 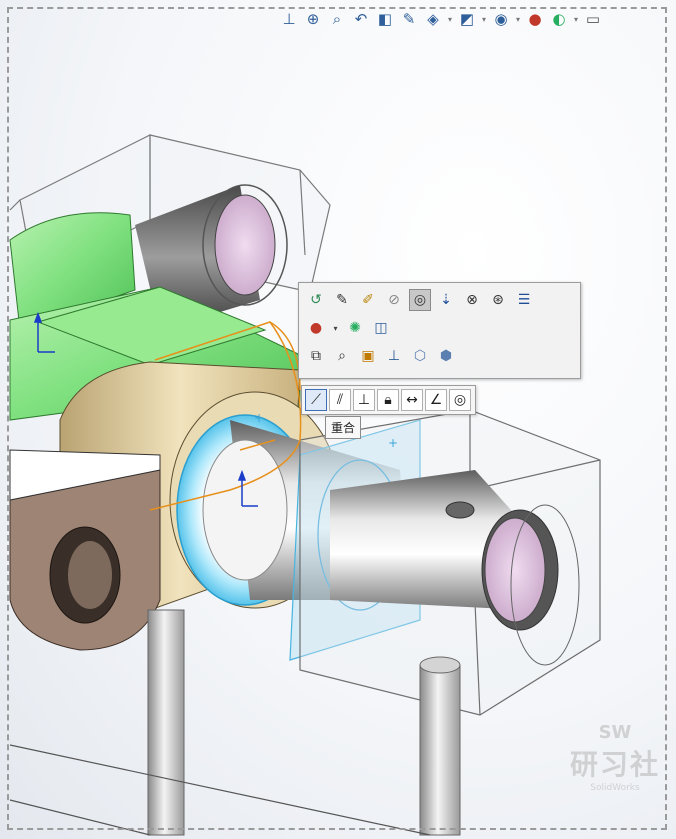 What do you see at coordinates (316, 328) in the screenshot?
I see `appearance-icon: ●` at bounding box center [316, 328].